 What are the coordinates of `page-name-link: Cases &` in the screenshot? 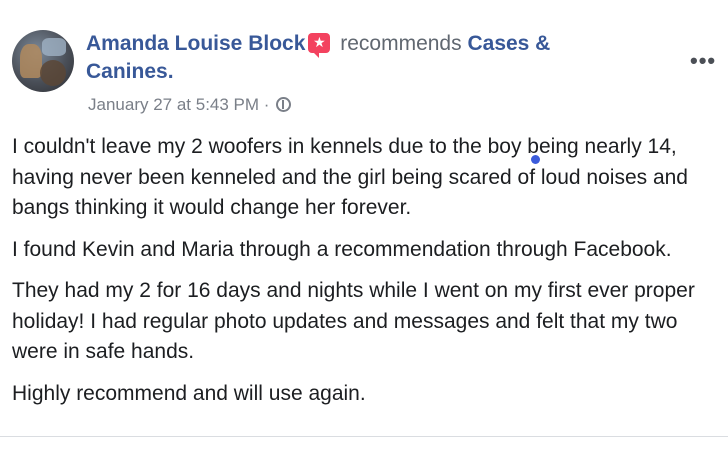 It's located at (508, 43).